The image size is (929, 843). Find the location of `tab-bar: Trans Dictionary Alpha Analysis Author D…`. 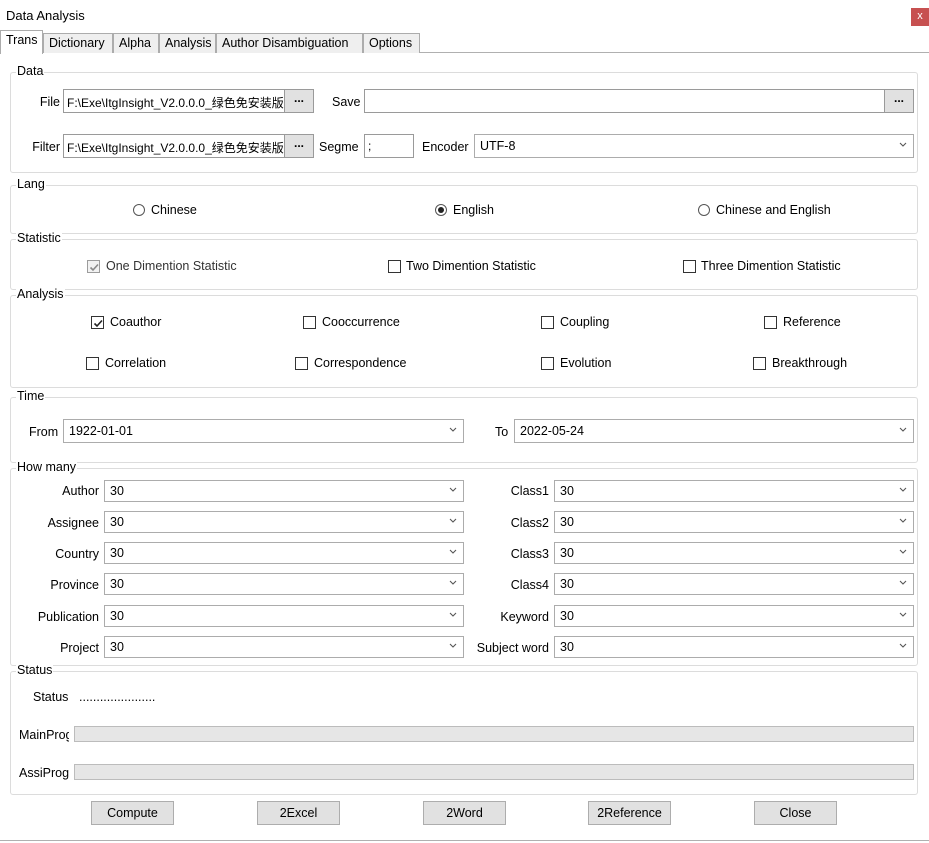

tab-bar: Trans Dictionary Alpha Analysis Author D… is located at coordinates (464, 42).